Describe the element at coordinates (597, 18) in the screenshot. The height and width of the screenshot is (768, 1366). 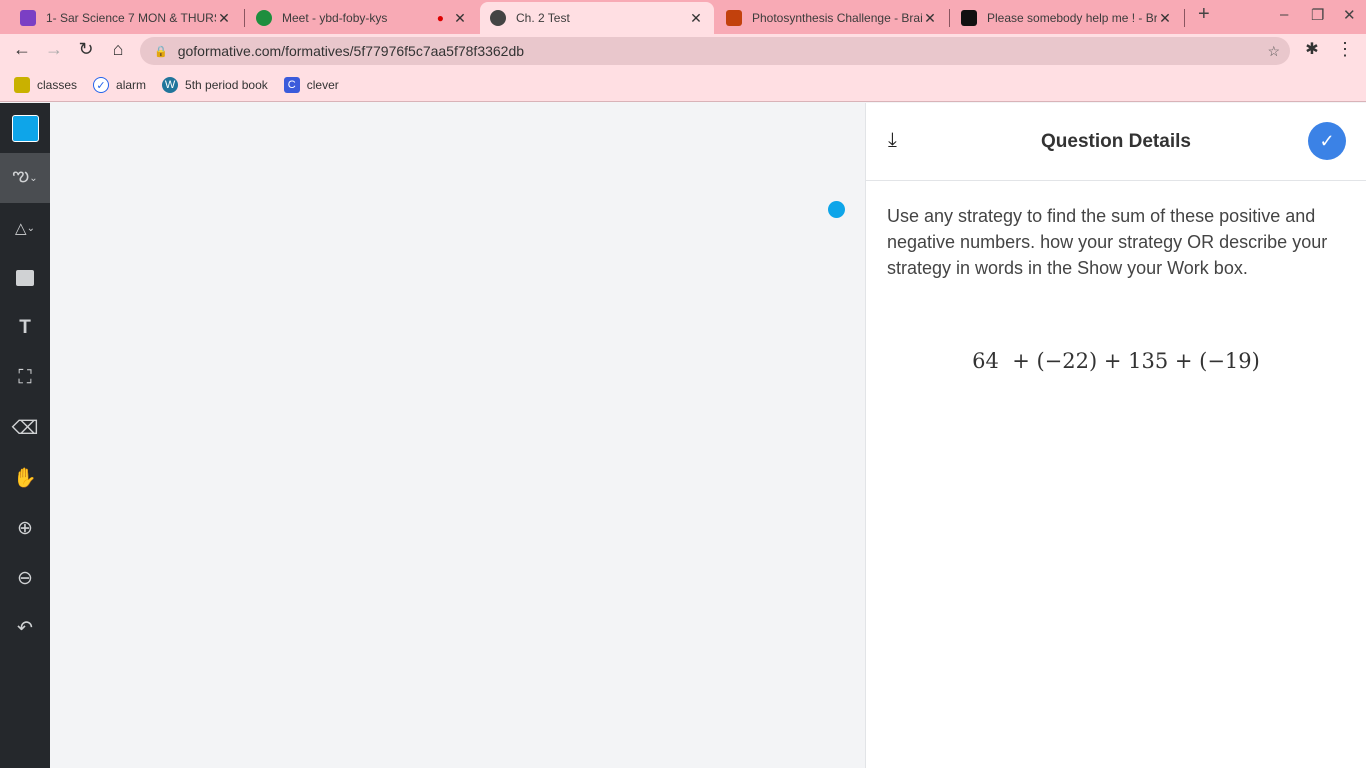
I see `tab-ch2-test: Ch. 2 Test ✕` at that location.